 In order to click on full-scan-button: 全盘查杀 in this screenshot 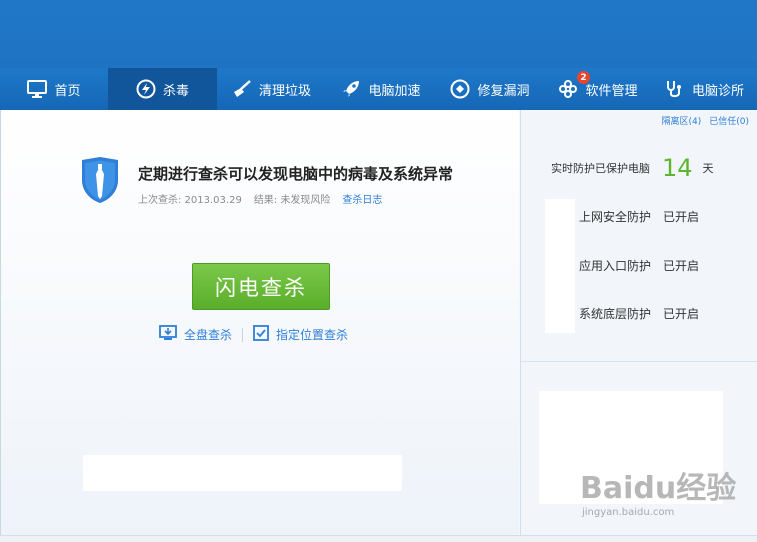, I will do `click(195, 334)`.